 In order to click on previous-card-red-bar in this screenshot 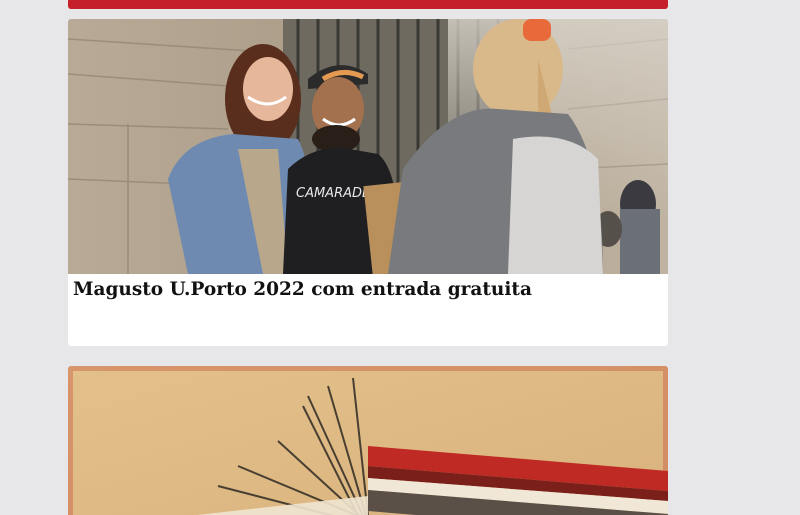, I will do `click(368, 4)`.